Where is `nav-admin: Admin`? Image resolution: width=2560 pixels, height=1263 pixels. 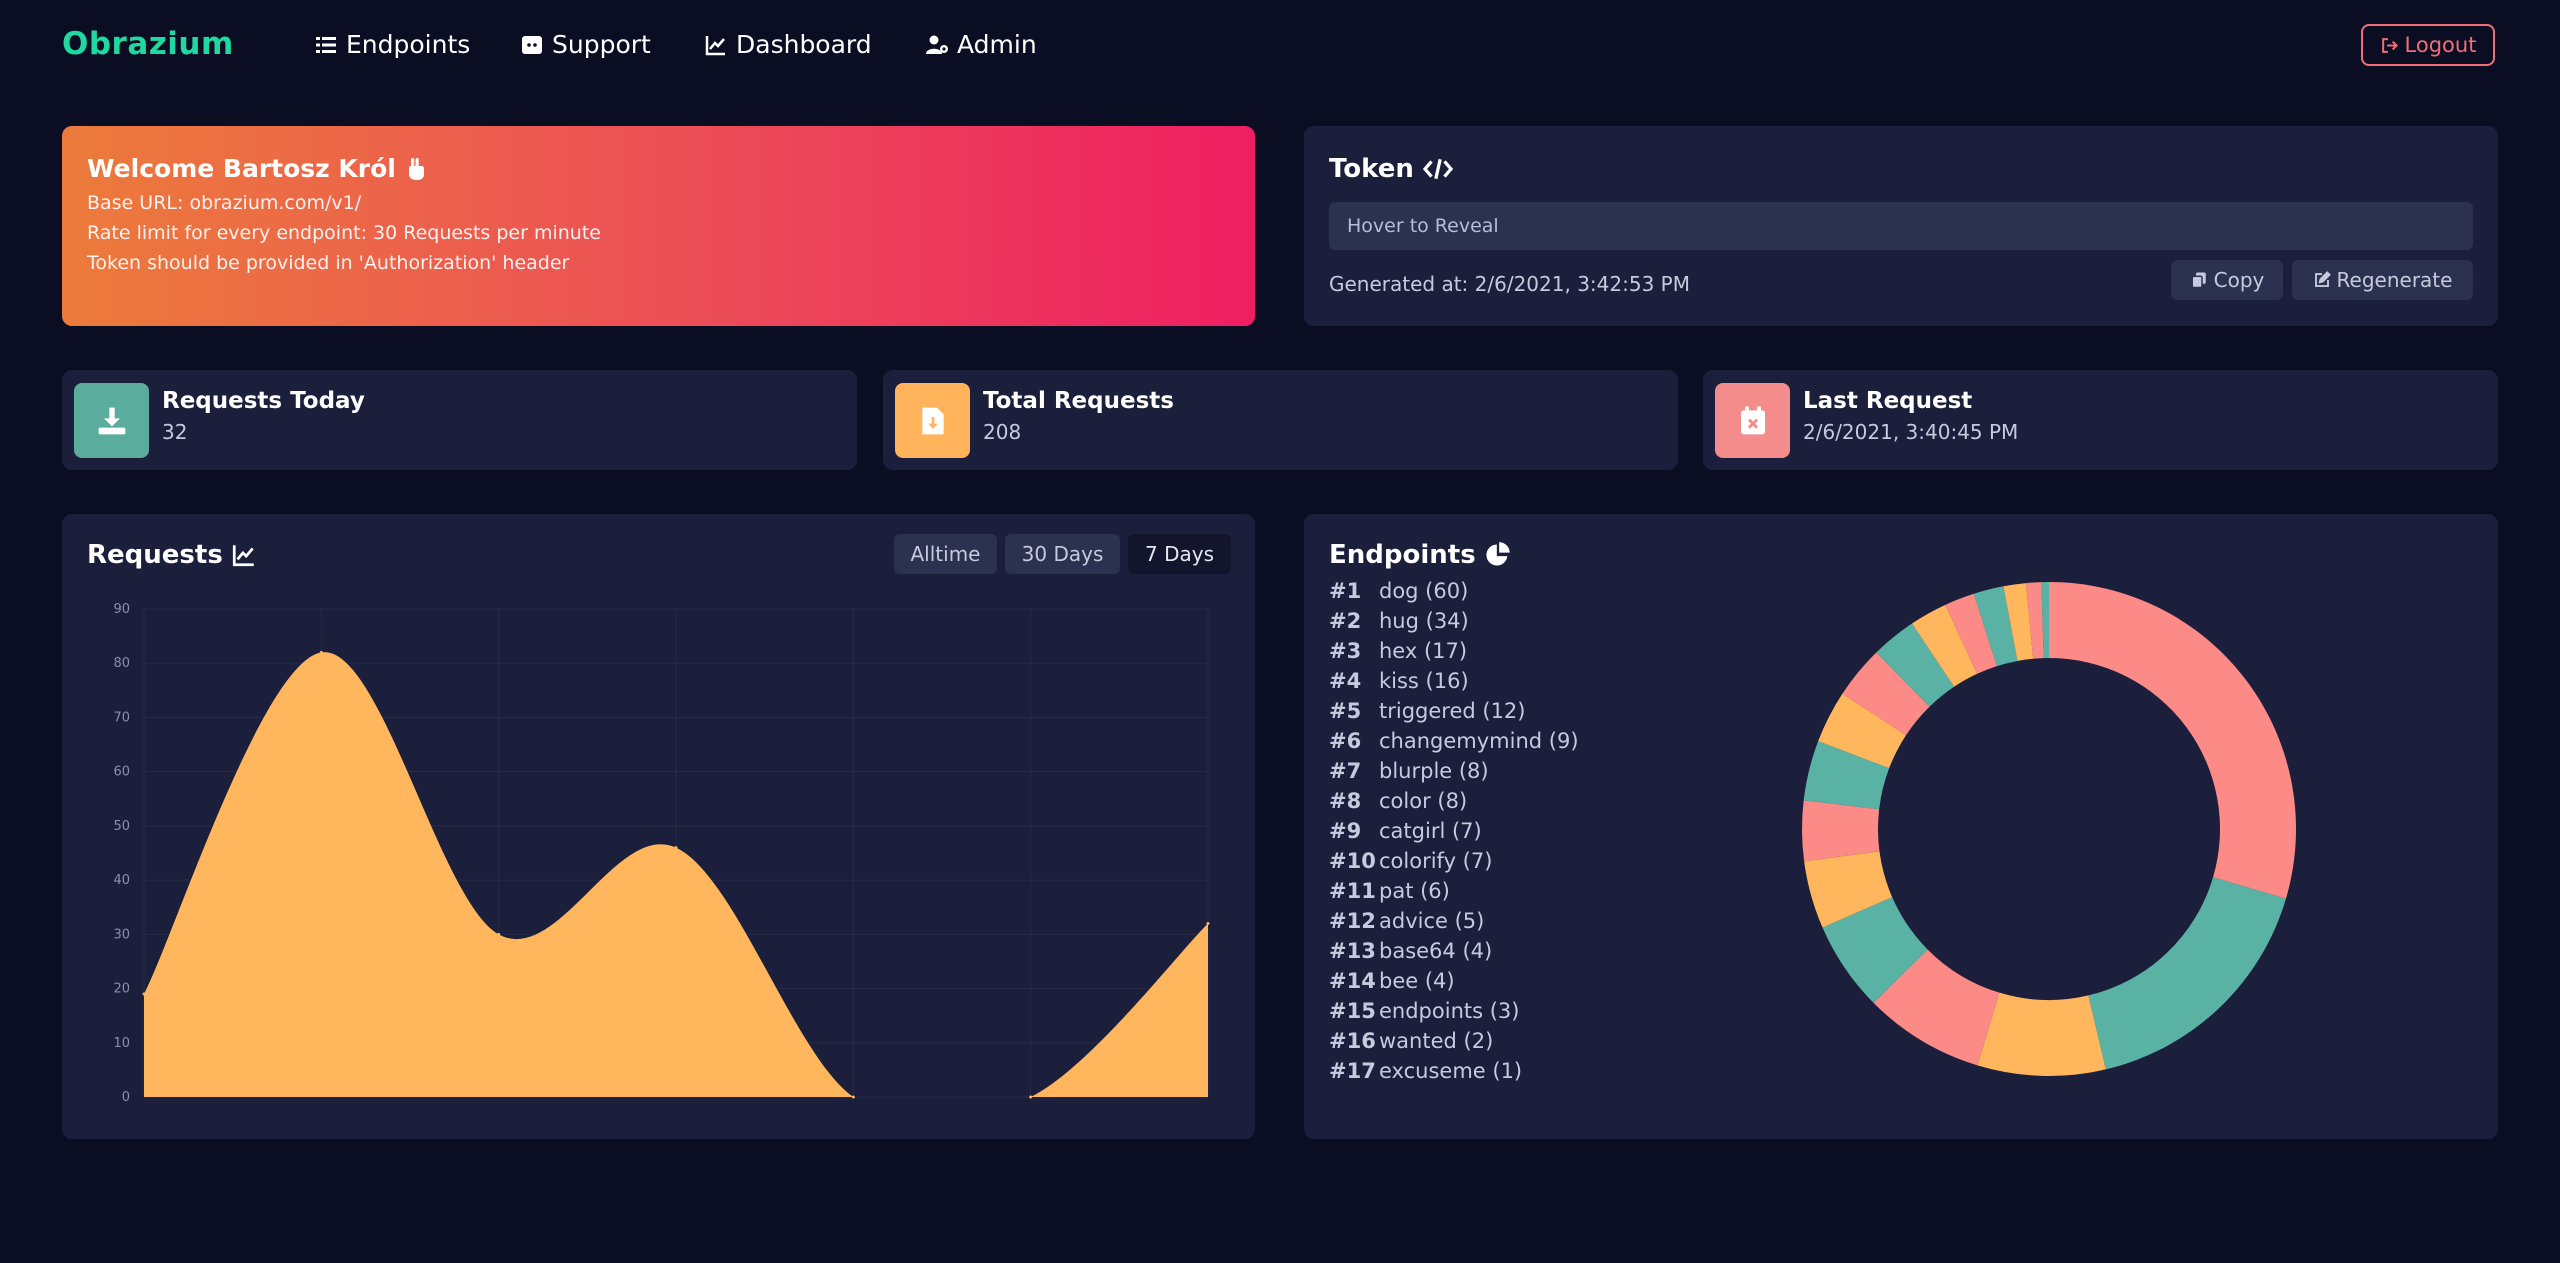
nav-admin: Admin is located at coordinates (981, 44).